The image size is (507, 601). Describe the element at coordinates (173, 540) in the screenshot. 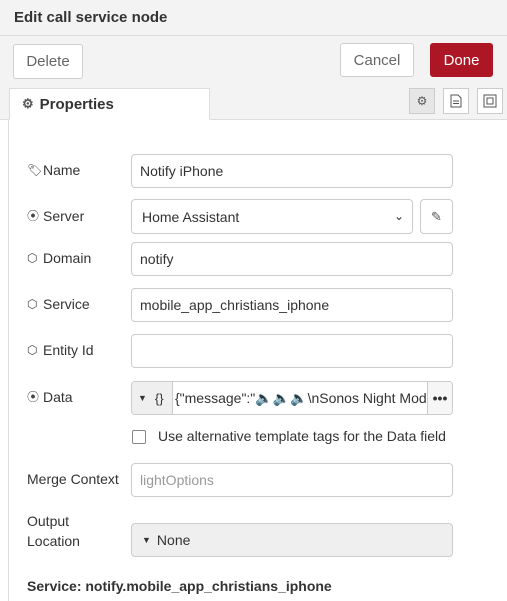

I see `output-location-value: None` at that location.